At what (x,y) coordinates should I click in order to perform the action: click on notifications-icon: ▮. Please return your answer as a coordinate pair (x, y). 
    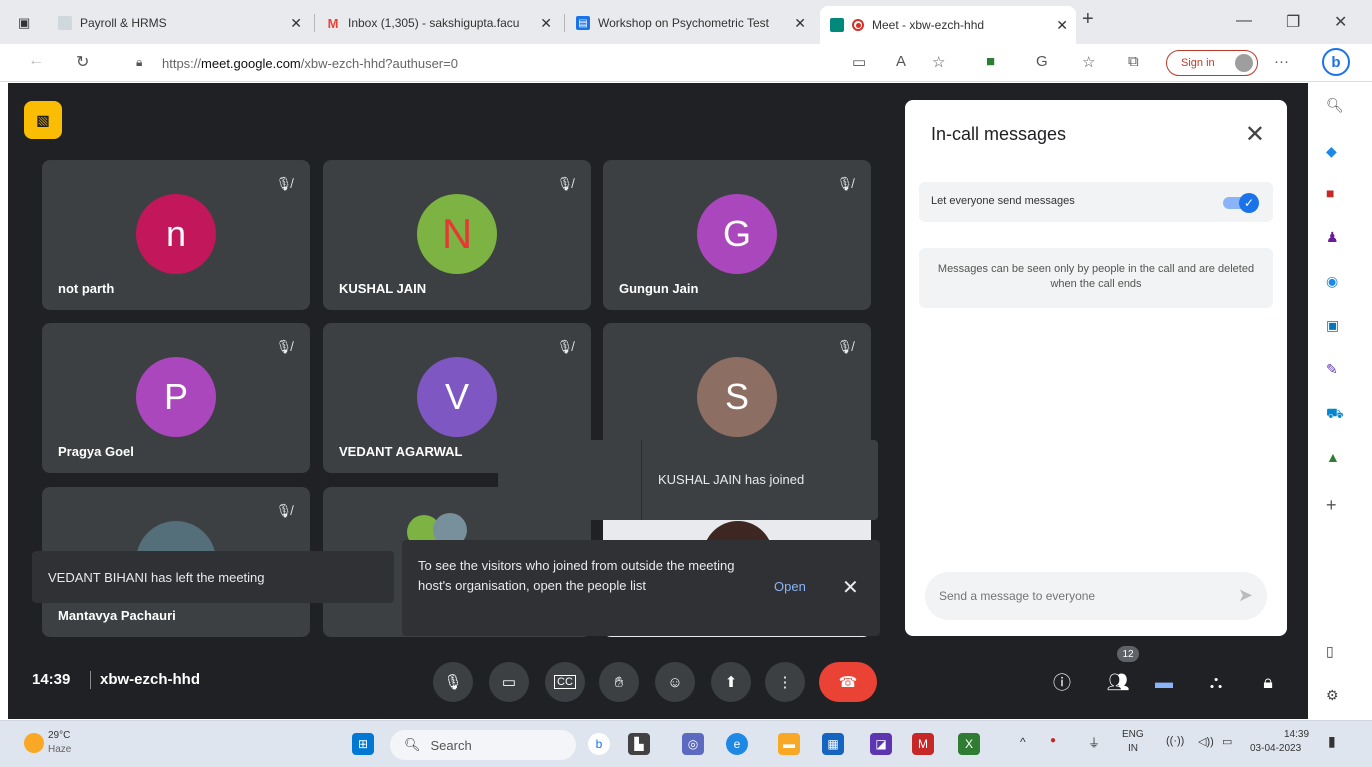
    Looking at the image, I should click on (1332, 741).